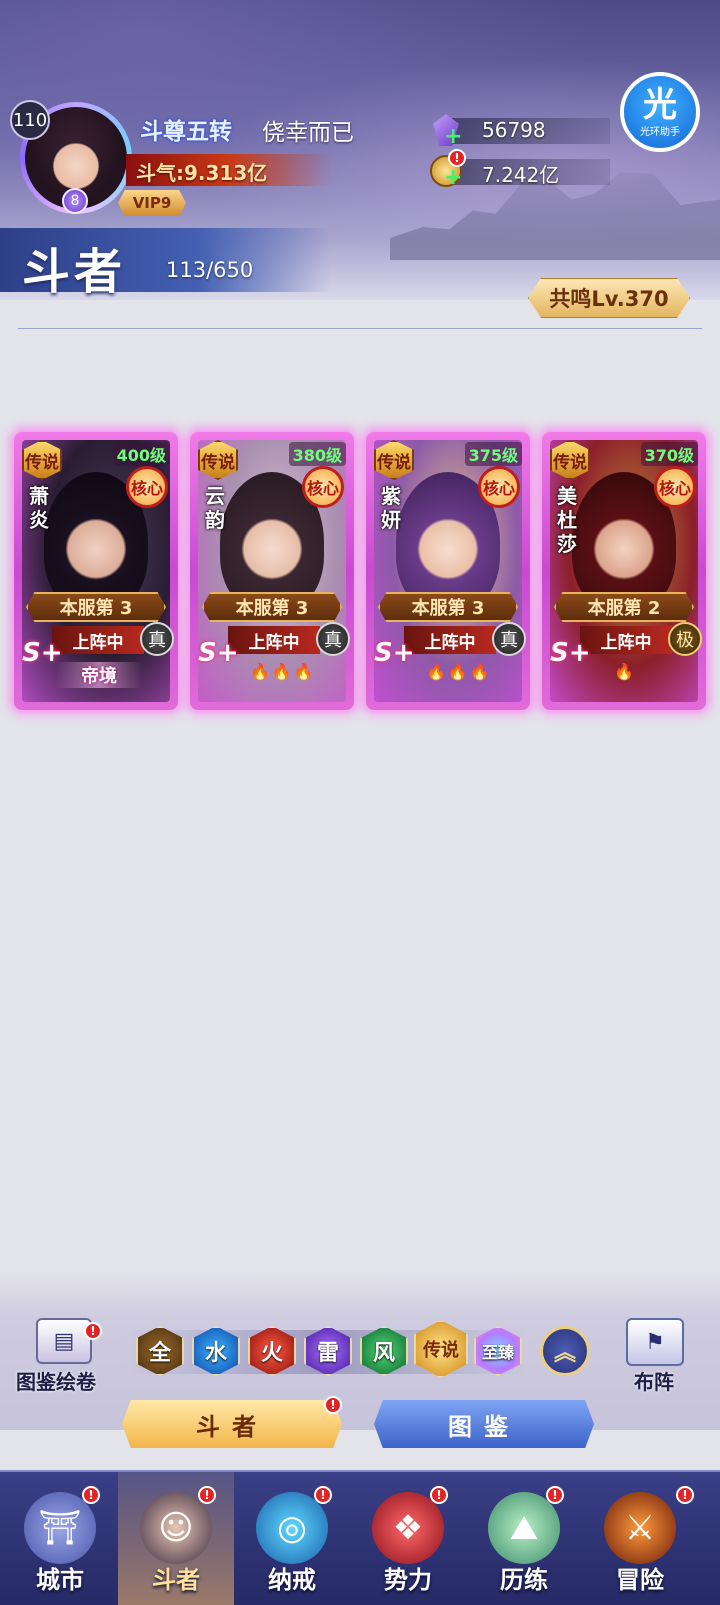  I want to click on flag-icon: ⚑, so click(655, 1342).